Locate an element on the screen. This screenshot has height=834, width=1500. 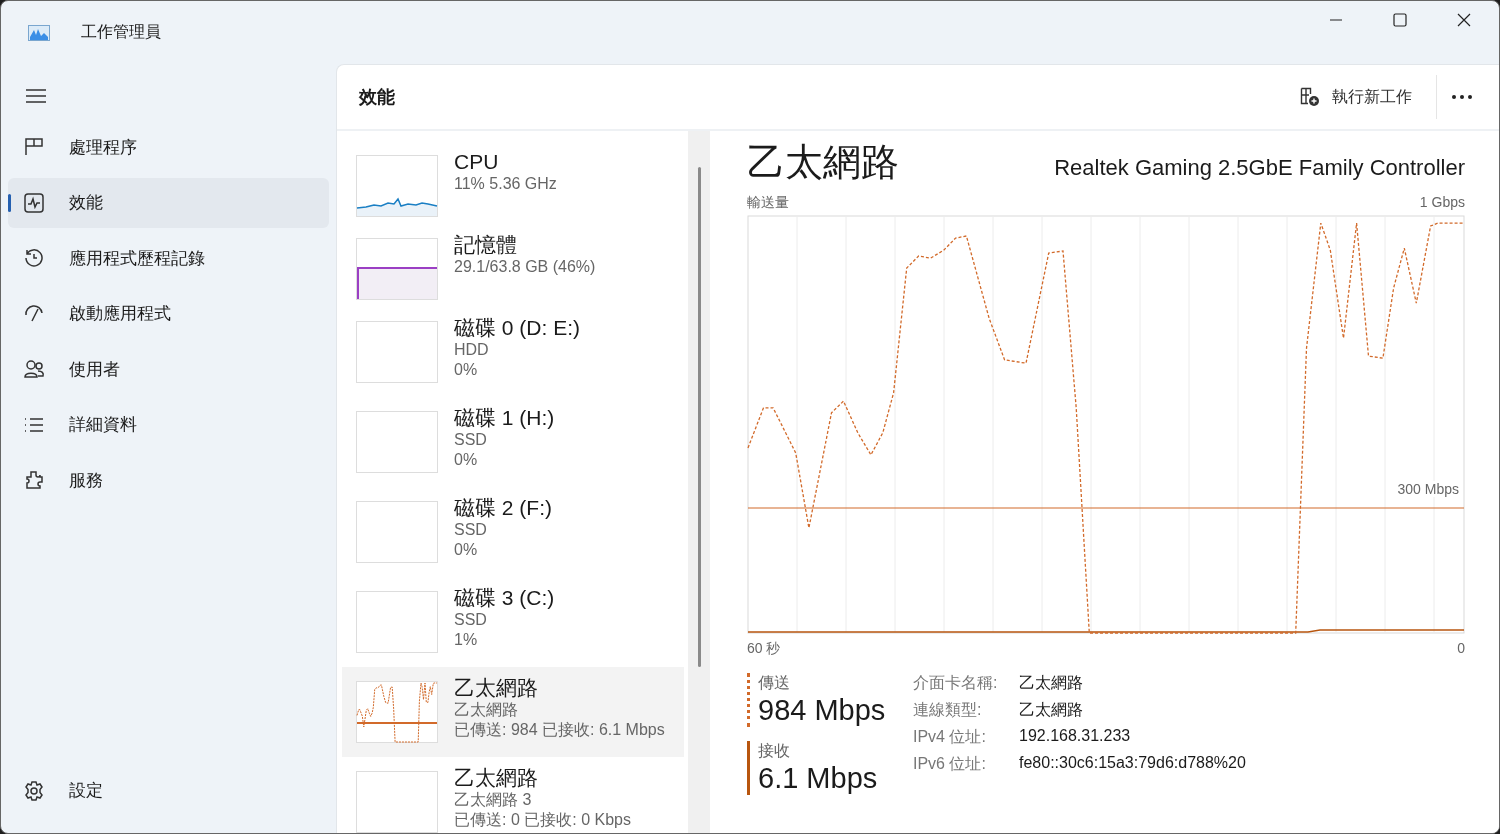
maximize-icon is located at coordinates (1400, 19).